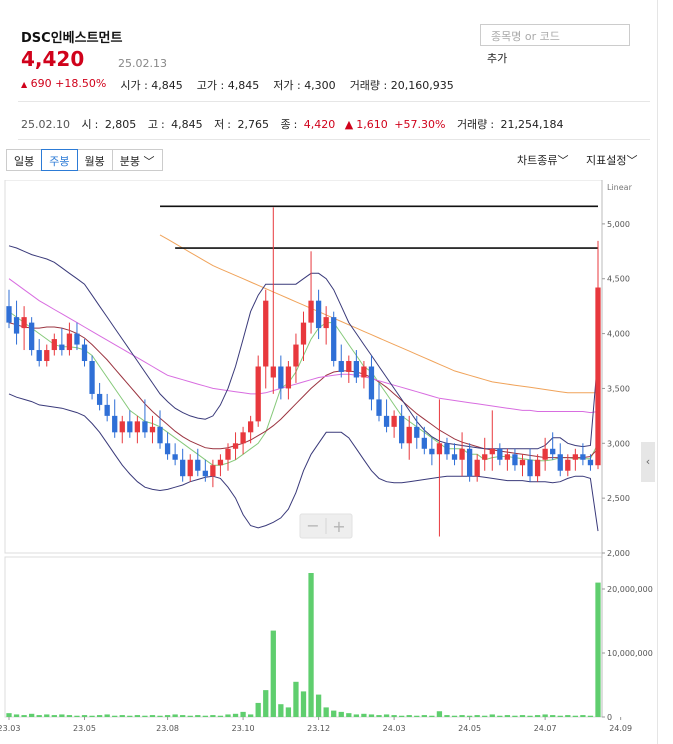  Describe the element at coordinates (24, 160) in the screenshot. I see `tab-daily: 일봉` at that location.